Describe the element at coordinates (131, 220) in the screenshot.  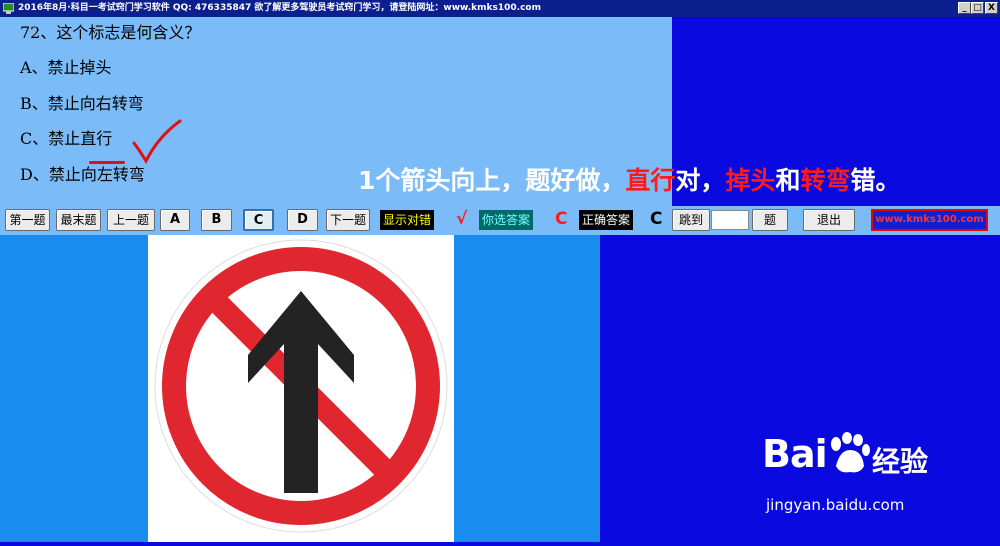
I see `prev-question-button: 上一题` at that location.